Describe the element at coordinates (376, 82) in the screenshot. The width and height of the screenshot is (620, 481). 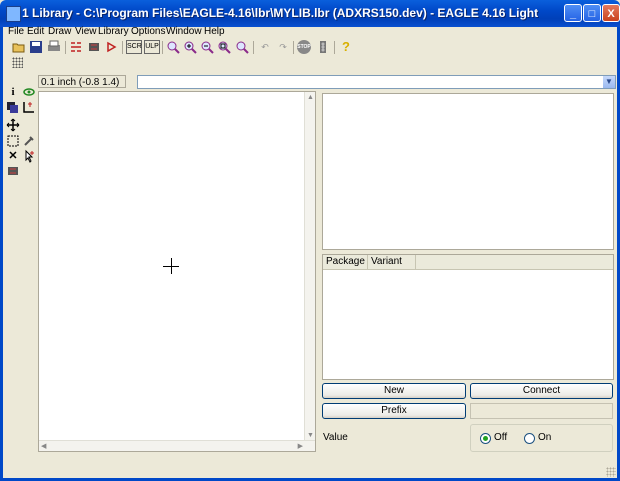
I see `command-line-input: ▼` at that location.